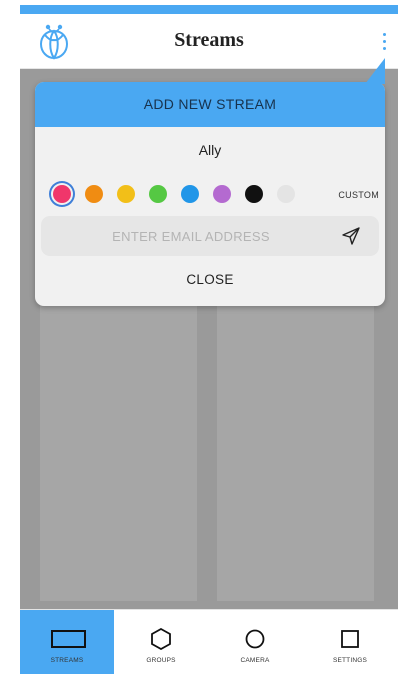  What do you see at coordinates (255, 660) in the screenshot?
I see `nav-label: CAMERA` at bounding box center [255, 660].